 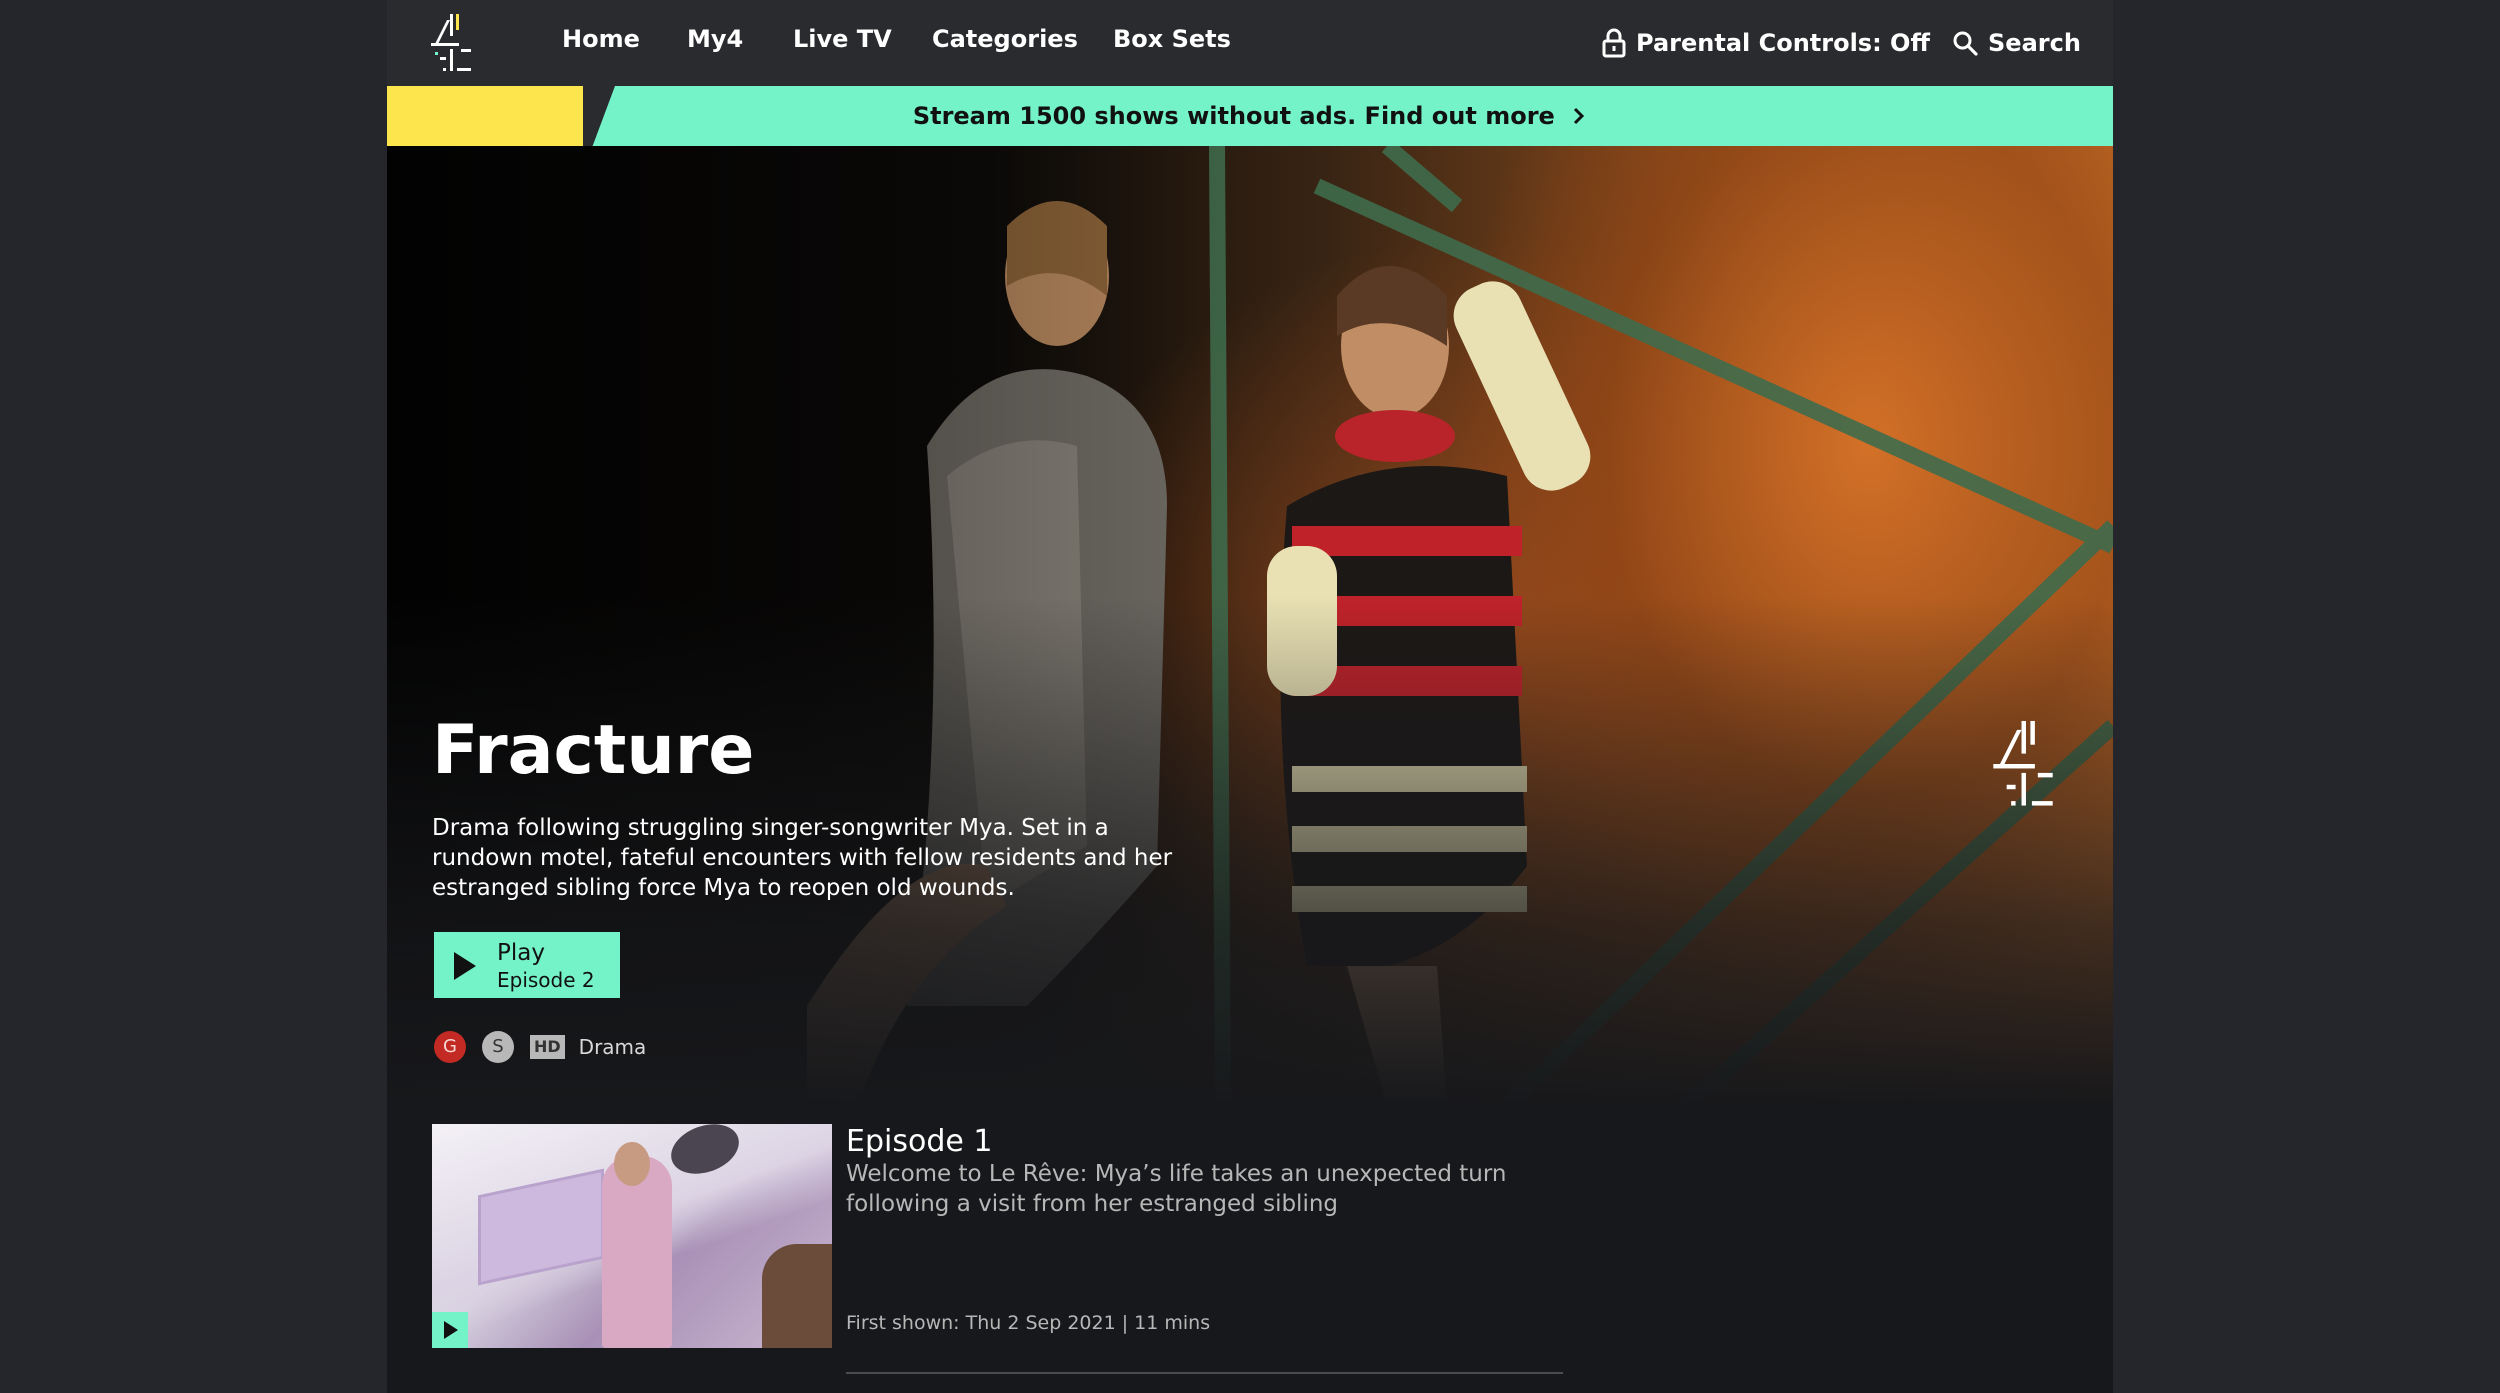 I want to click on thumbnail-play-icon, so click(x=450, y=1330).